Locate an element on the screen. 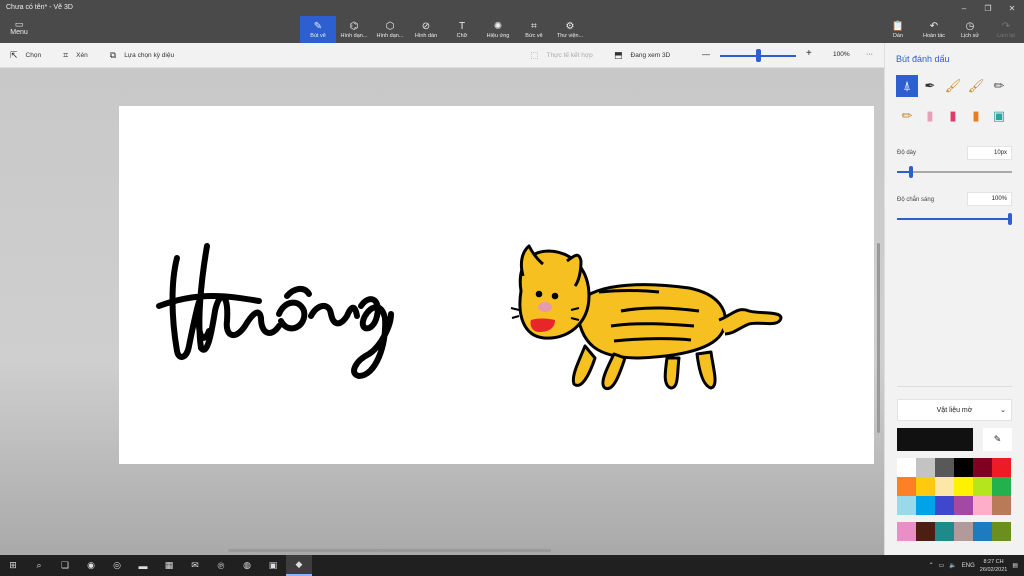 The width and height of the screenshot is (1024, 576). paint-3d-icon: ◆ is located at coordinates (299, 565).